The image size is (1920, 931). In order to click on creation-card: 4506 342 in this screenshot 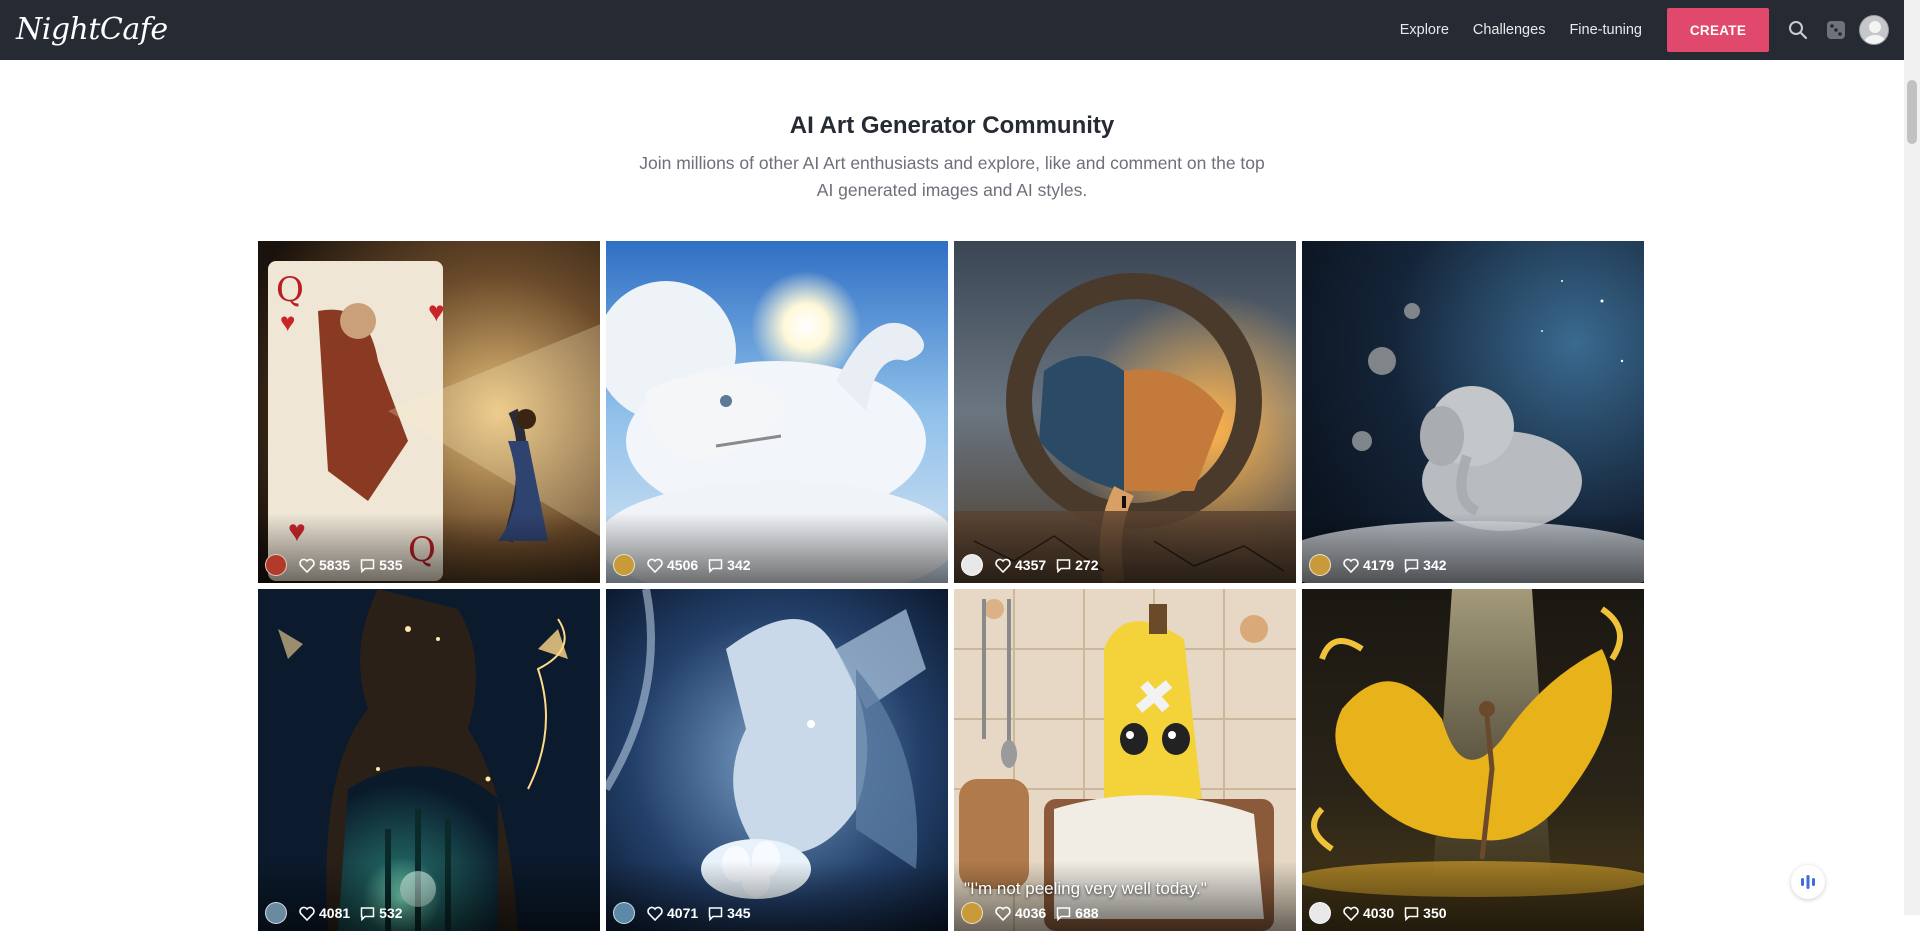, I will do `click(777, 412)`.